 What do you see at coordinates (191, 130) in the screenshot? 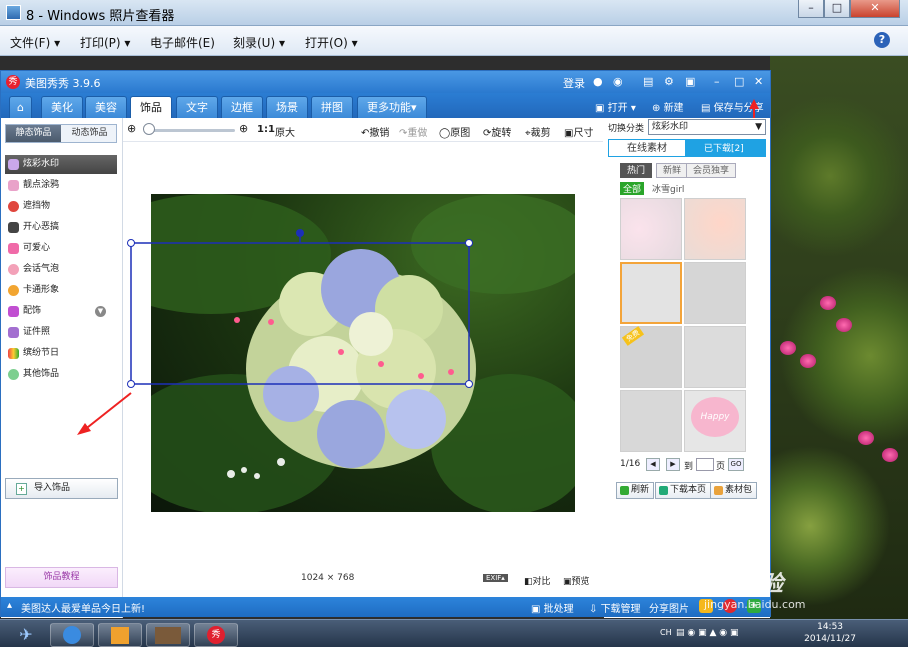
I see `zoom-slider` at bounding box center [191, 130].